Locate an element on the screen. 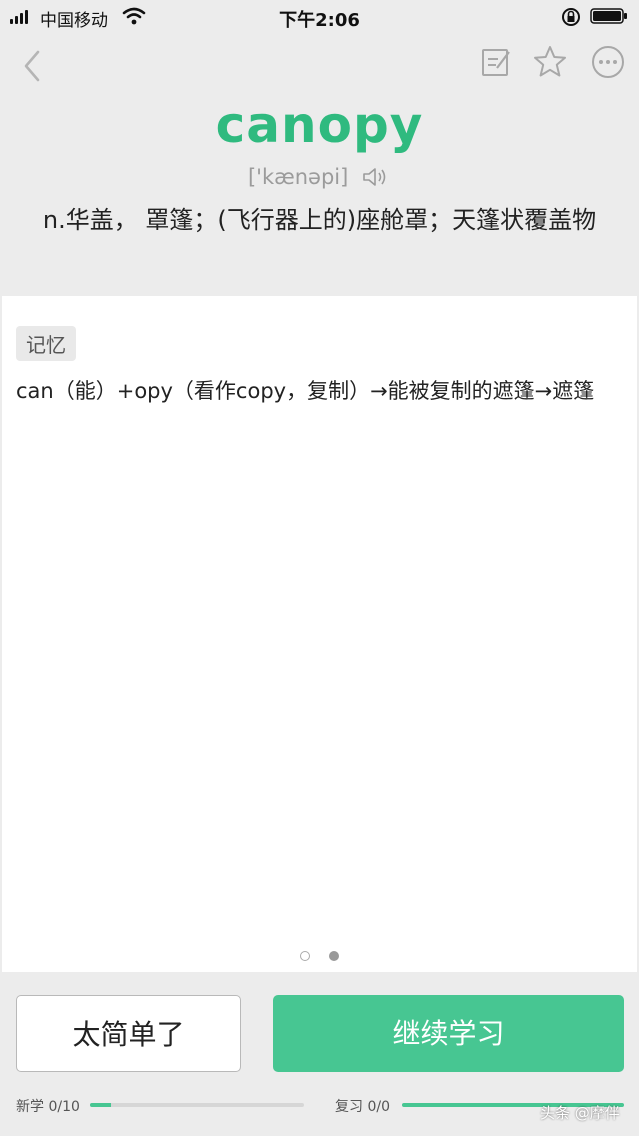  status-time: 下午2:06 is located at coordinates (319, 20).